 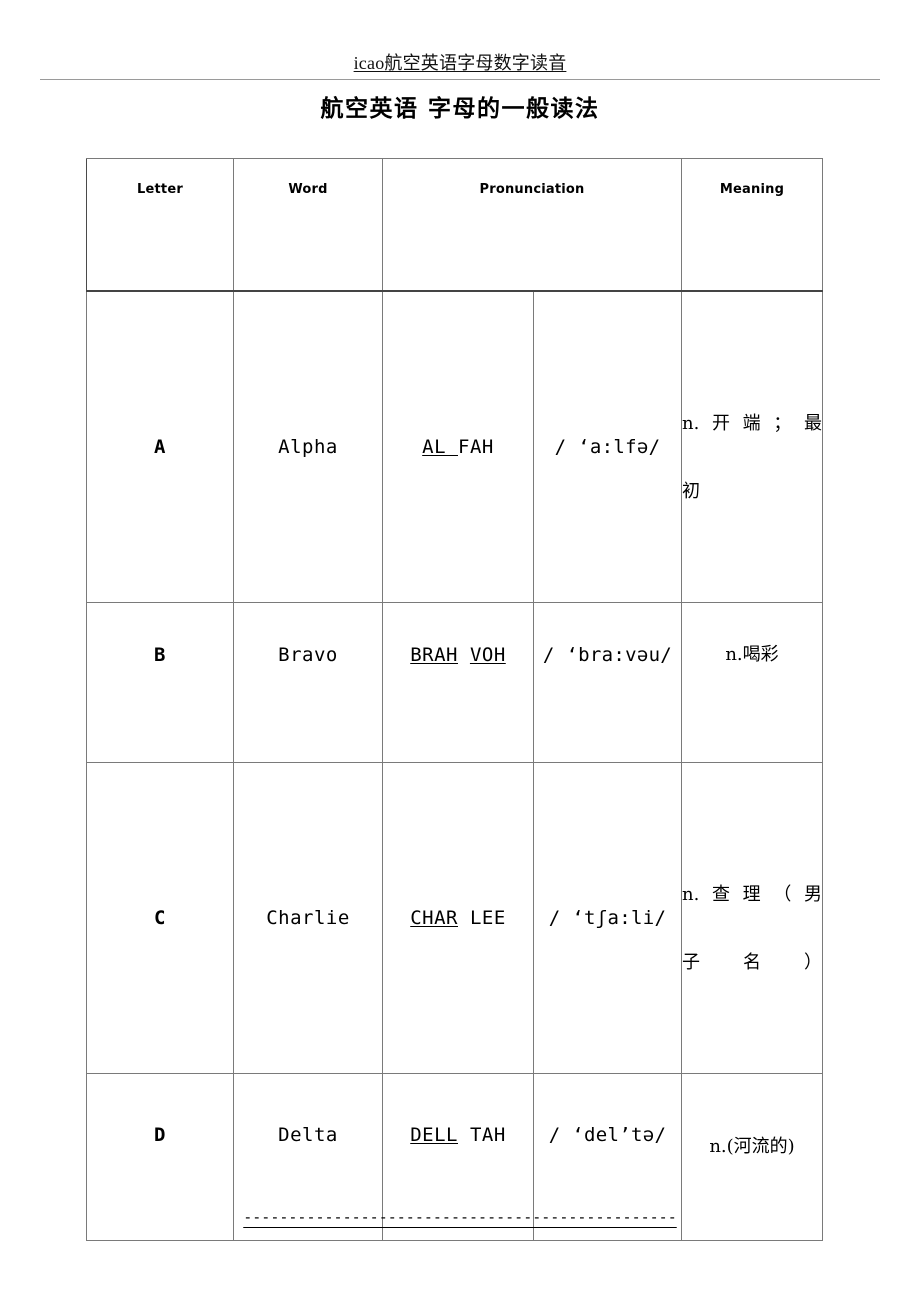 What do you see at coordinates (607, 446) in the screenshot?
I see `cell-ipa: / ‘a:lfə/` at bounding box center [607, 446].